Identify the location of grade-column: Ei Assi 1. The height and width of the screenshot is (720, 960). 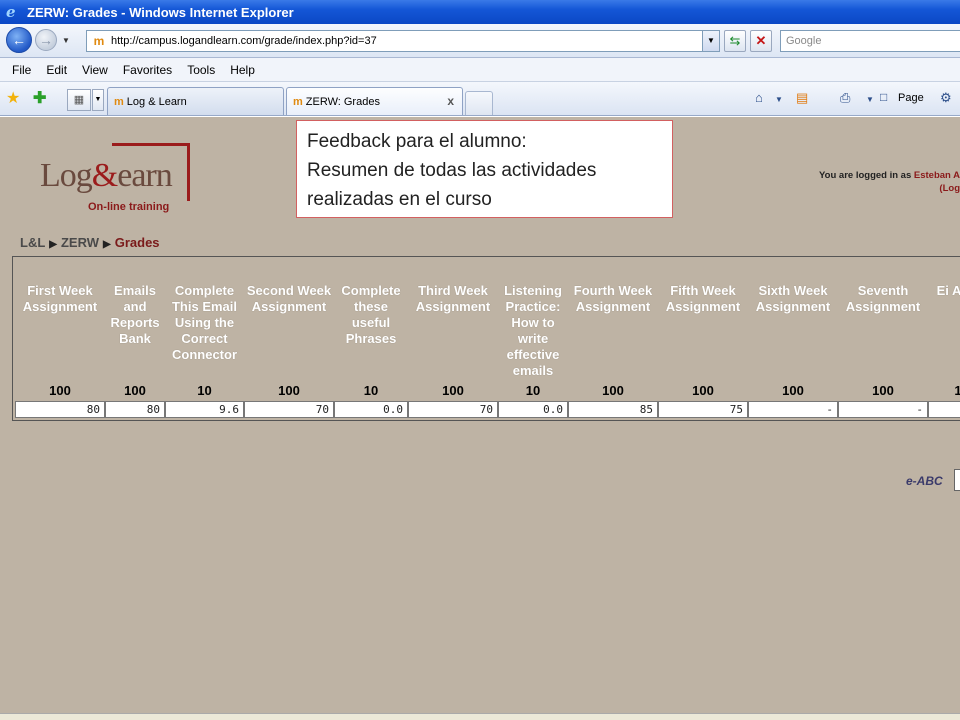
(944, 339).